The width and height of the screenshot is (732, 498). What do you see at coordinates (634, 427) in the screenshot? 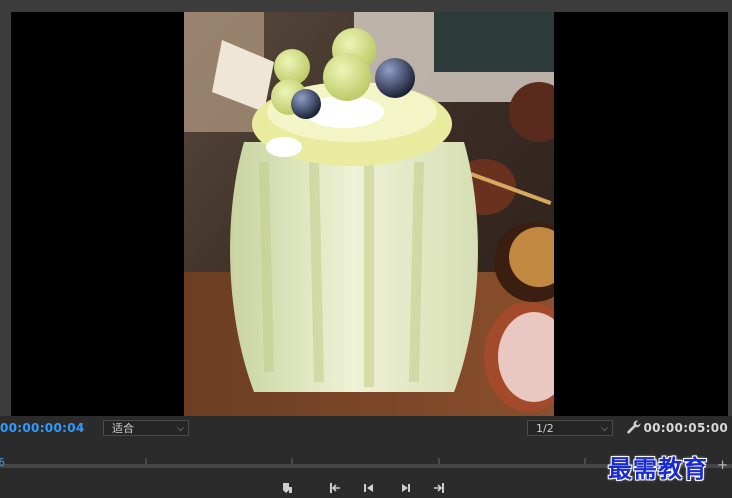
I see `wrench-icon` at bounding box center [634, 427].